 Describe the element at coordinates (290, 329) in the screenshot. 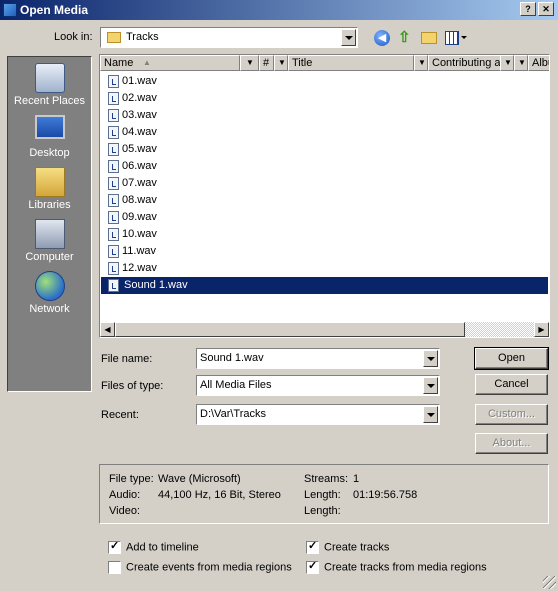

I see `scrollbar-thumb` at that location.